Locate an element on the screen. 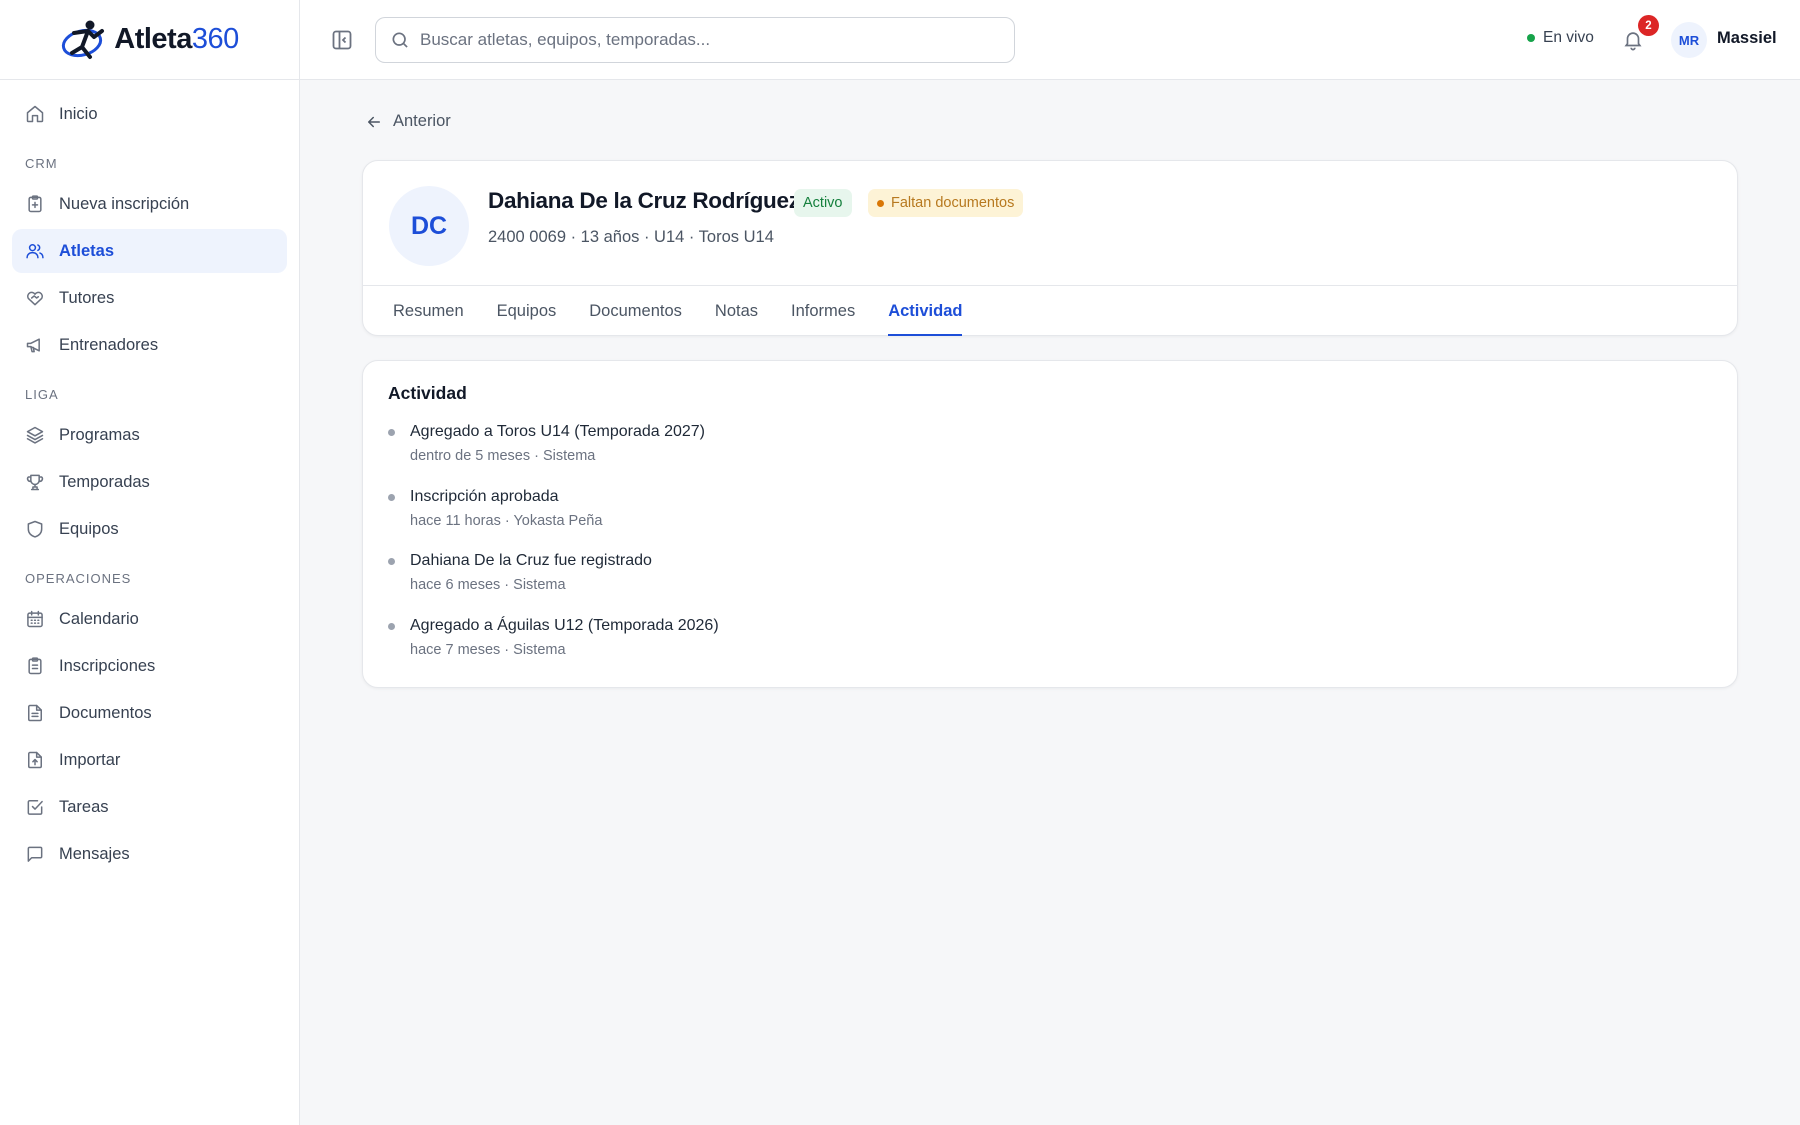 The height and width of the screenshot is (1125, 1800). sidebar-item-temporadas: Temporadas is located at coordinates (149, 482).